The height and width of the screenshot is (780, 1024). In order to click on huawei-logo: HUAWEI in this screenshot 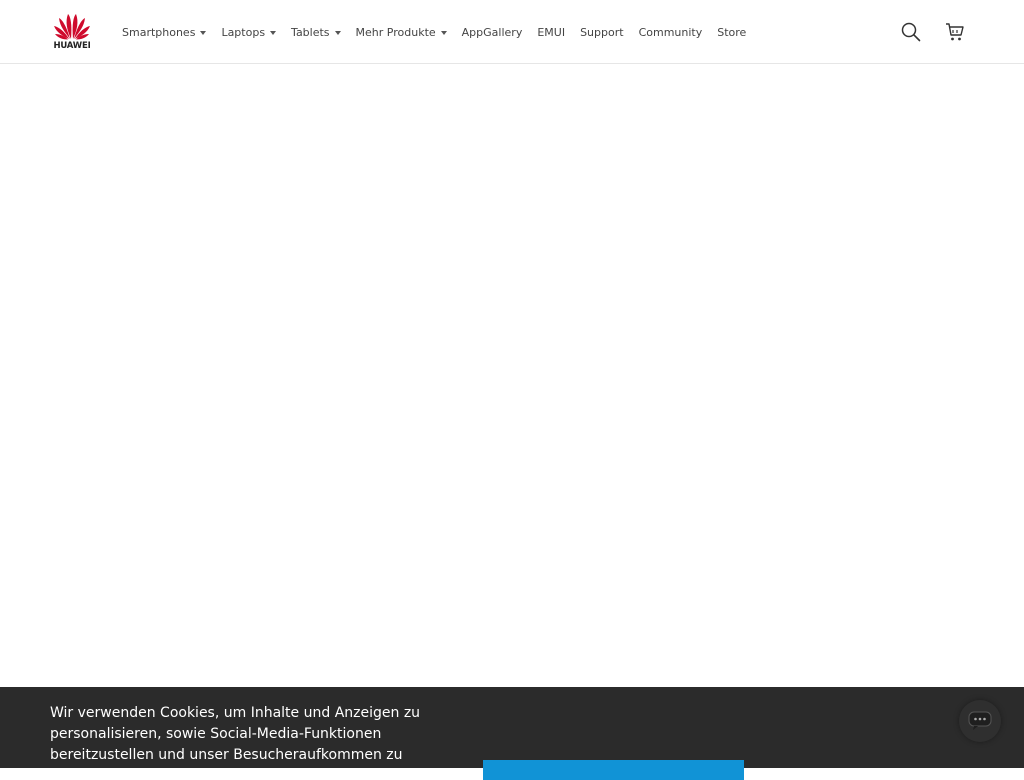, I will do `click(72, 32)`.